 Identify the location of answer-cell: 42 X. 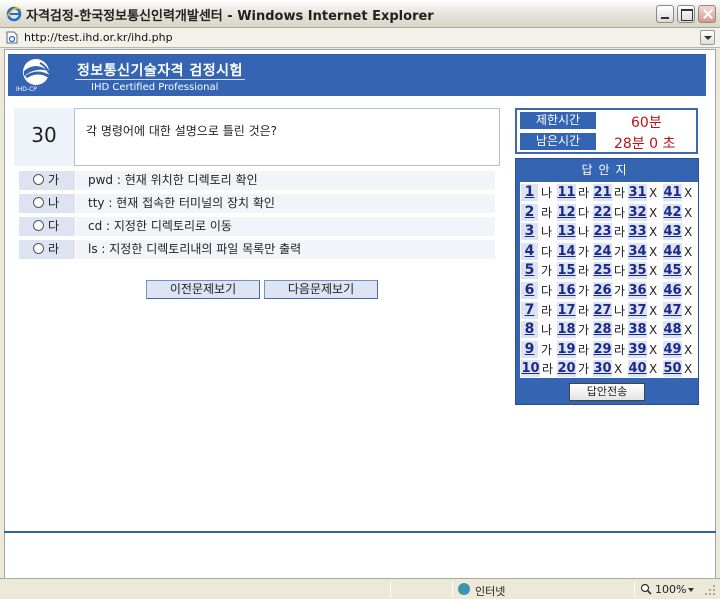
(680, 212).